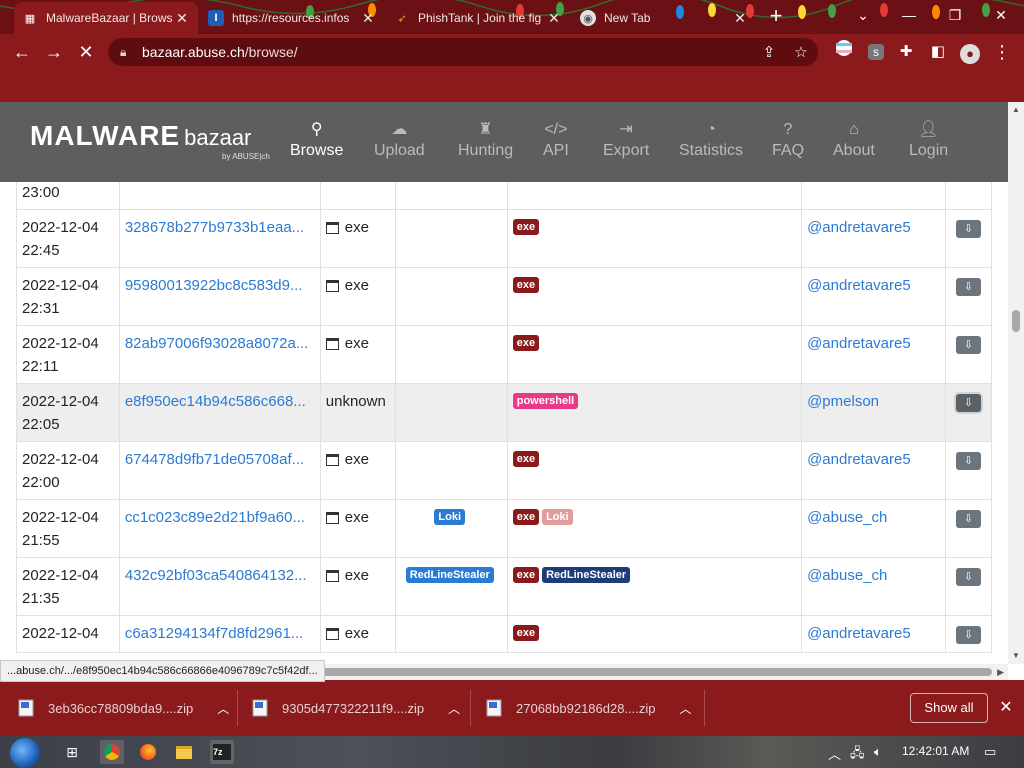  Describe the element at coordinates (545, 401) in the screenshot. I see `tag-badge: powershell` at that location.